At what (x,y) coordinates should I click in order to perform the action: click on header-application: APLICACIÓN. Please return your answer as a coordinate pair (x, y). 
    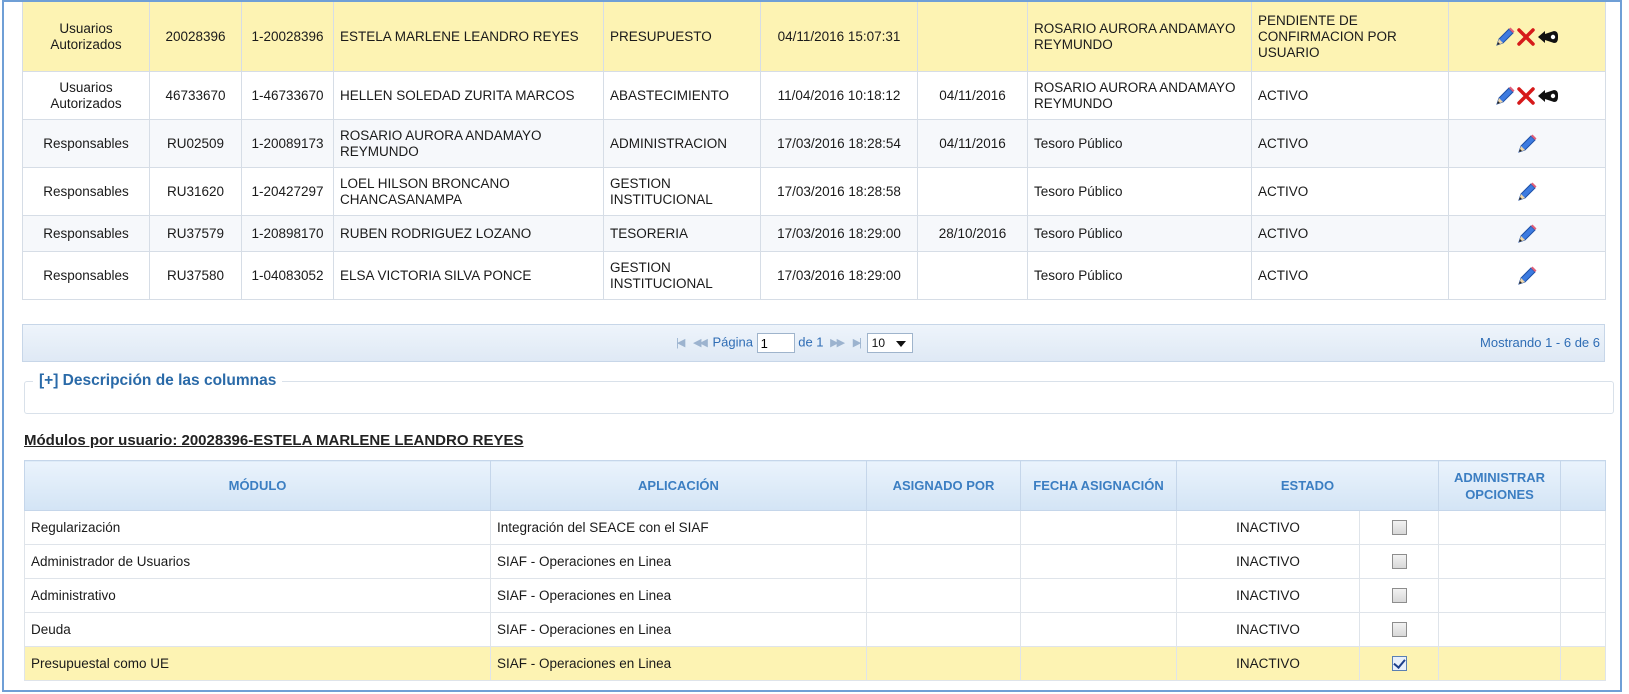
    Looking at the image, I should click on (678, 485).